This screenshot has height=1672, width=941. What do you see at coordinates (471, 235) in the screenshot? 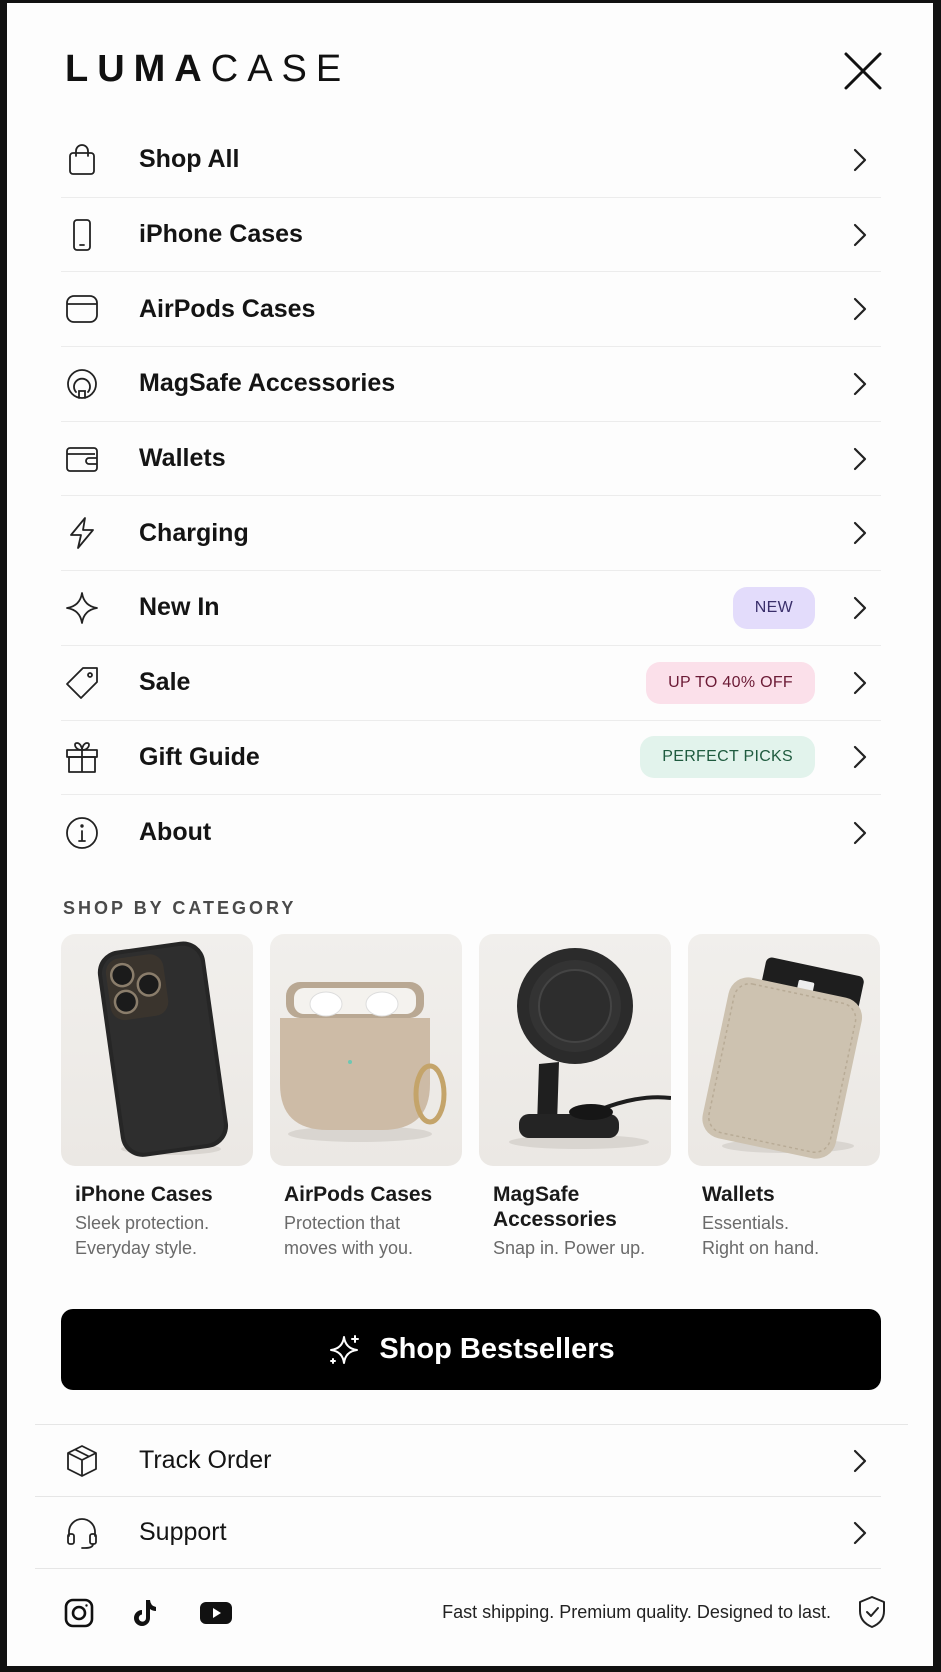
I see `menu-item-iphone-cases: iPhone Cases` at bounding box center [471, 235].